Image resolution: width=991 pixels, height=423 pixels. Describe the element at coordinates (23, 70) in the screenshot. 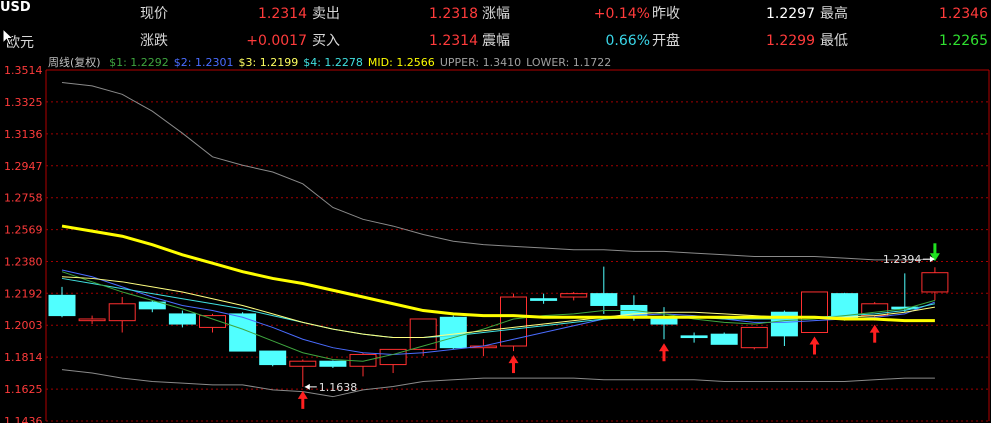

I see `y-tick-label: 1.3514` at that location.